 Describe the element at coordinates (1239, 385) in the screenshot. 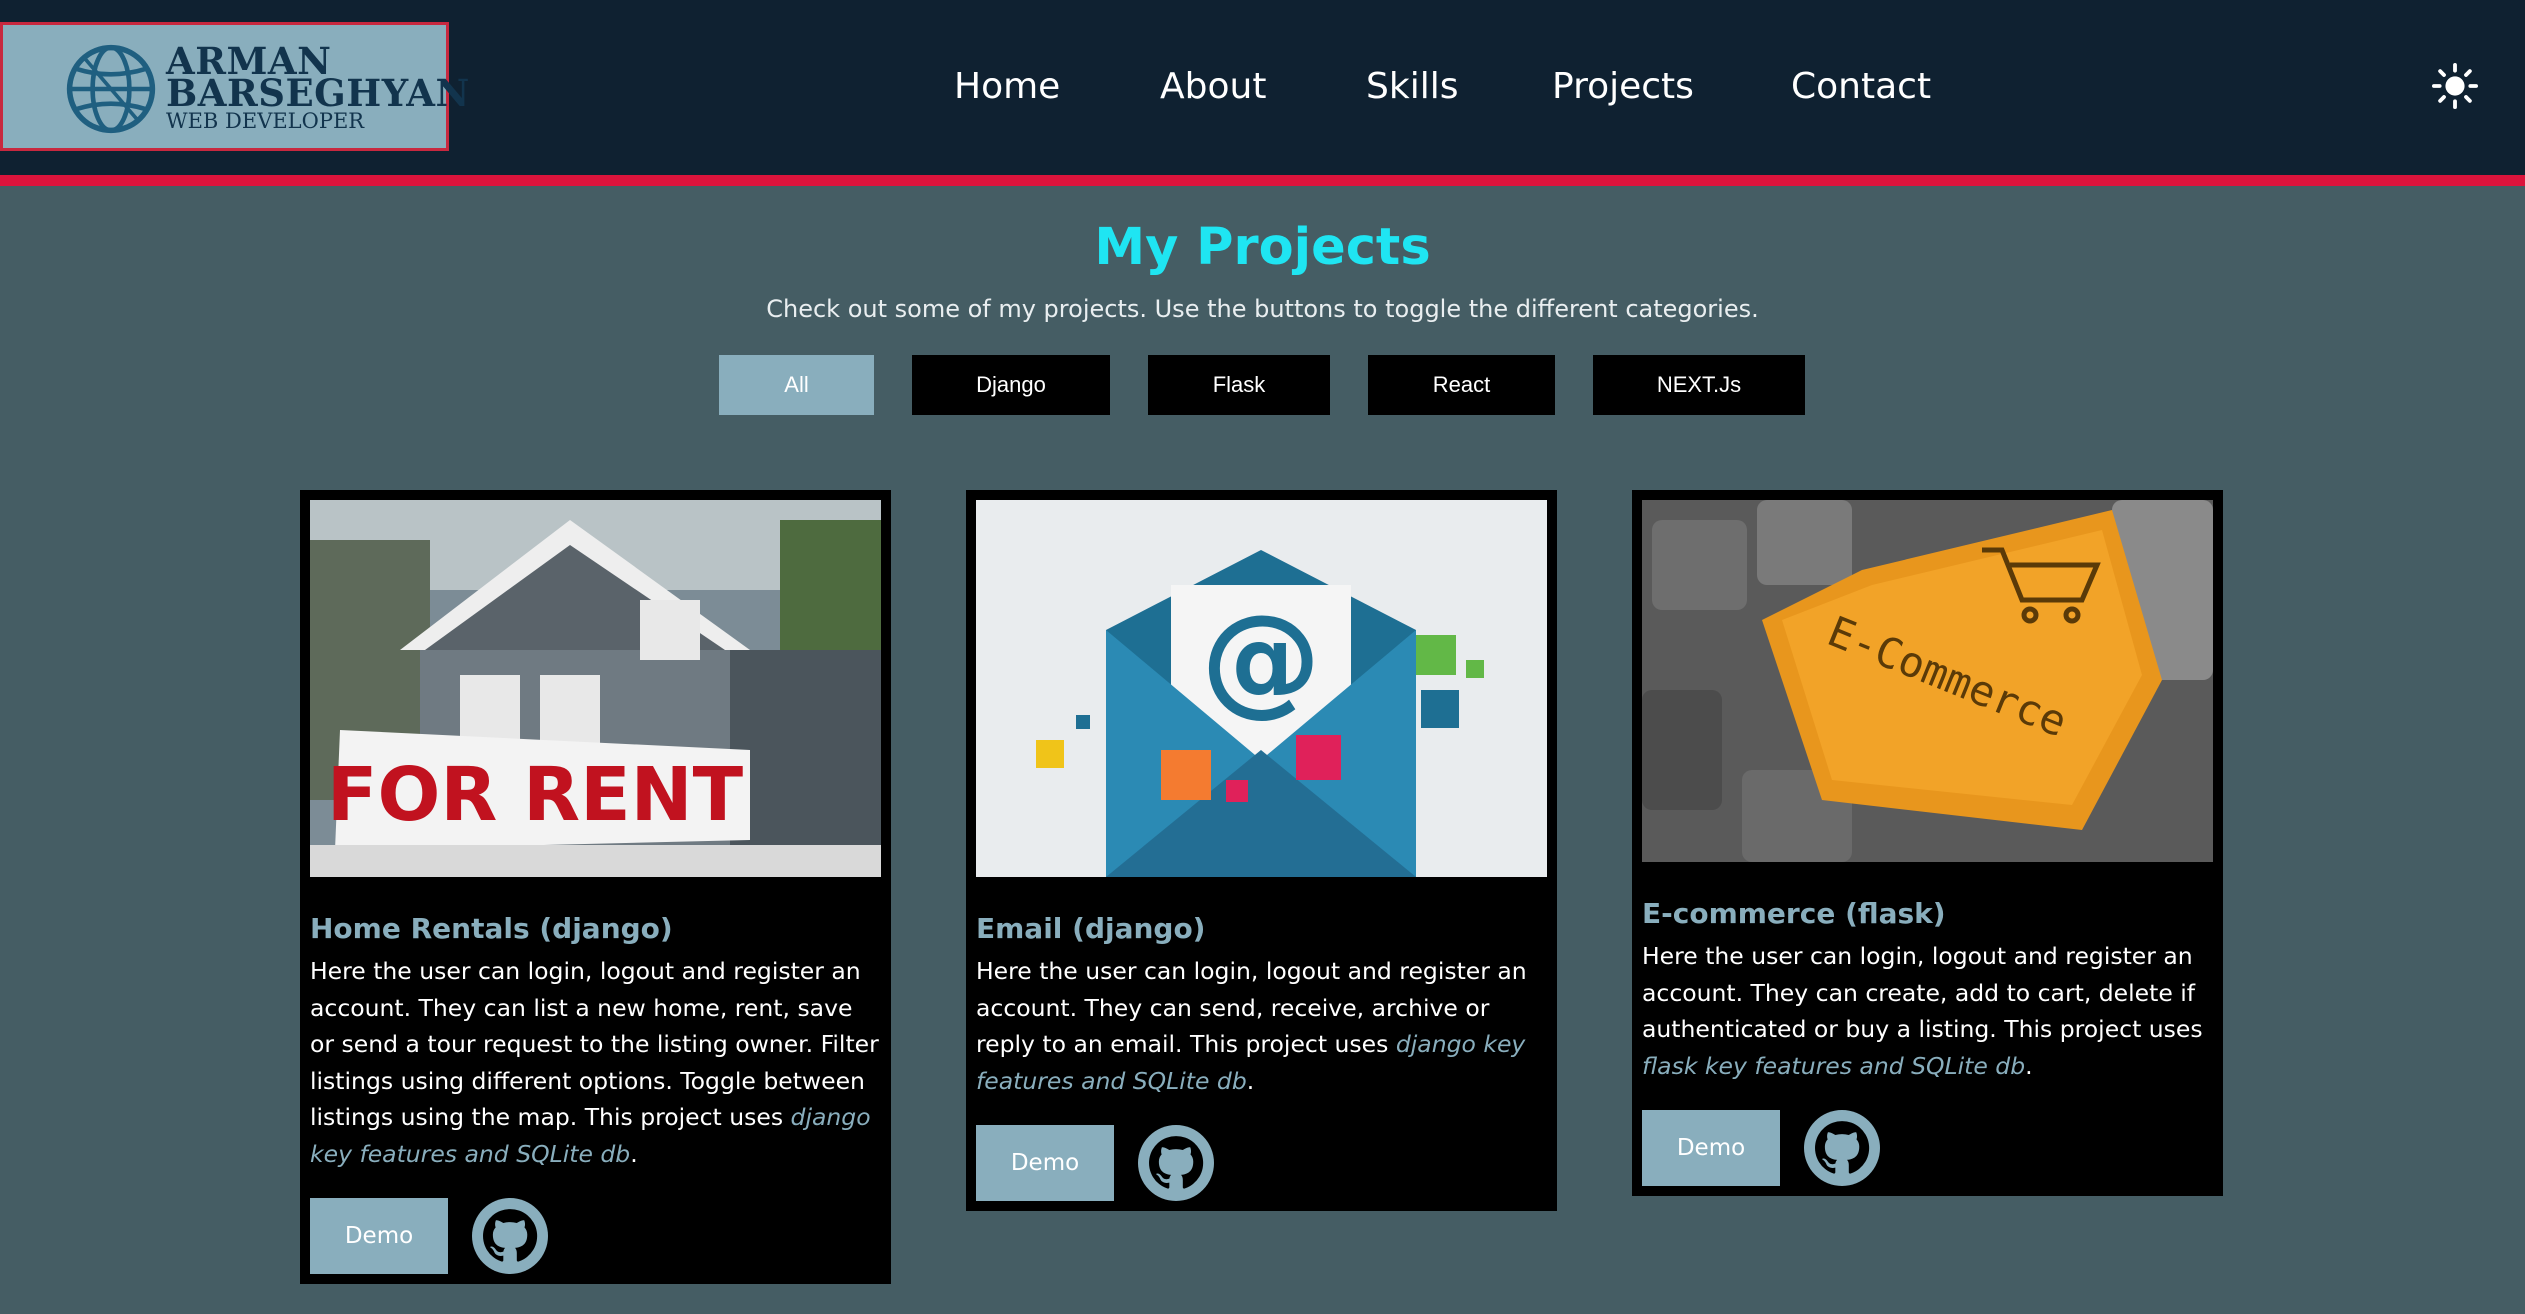

I see `filter-flask-button: Flask` at that location.